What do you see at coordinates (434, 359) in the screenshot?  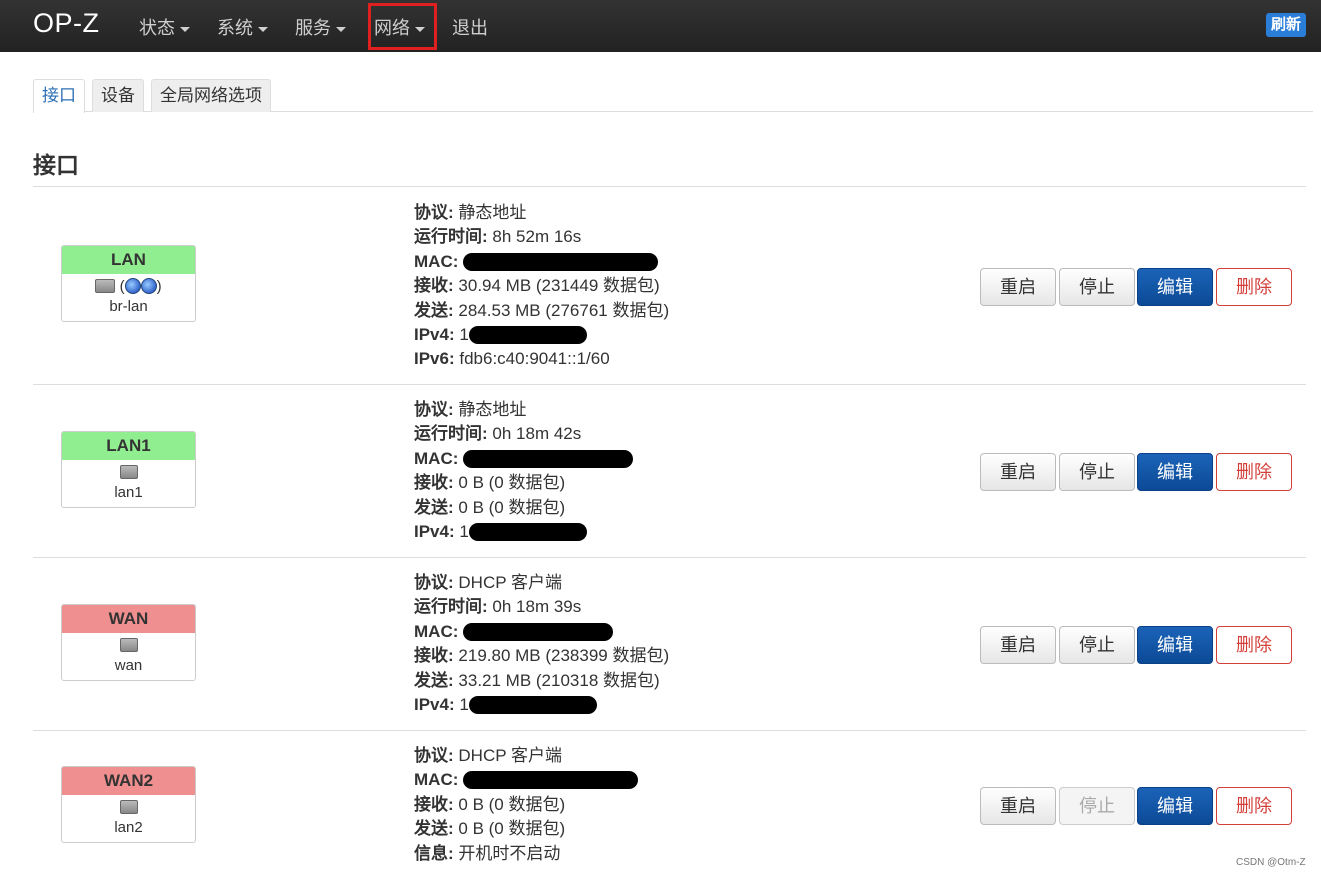 I see `info-key: IPv6:` at bounding box center [434, 359].